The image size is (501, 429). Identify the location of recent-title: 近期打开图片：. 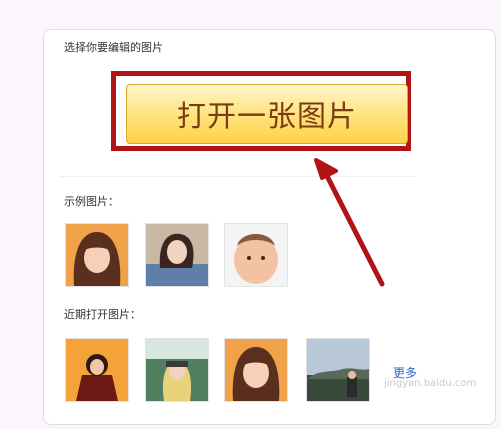
(102, 314).